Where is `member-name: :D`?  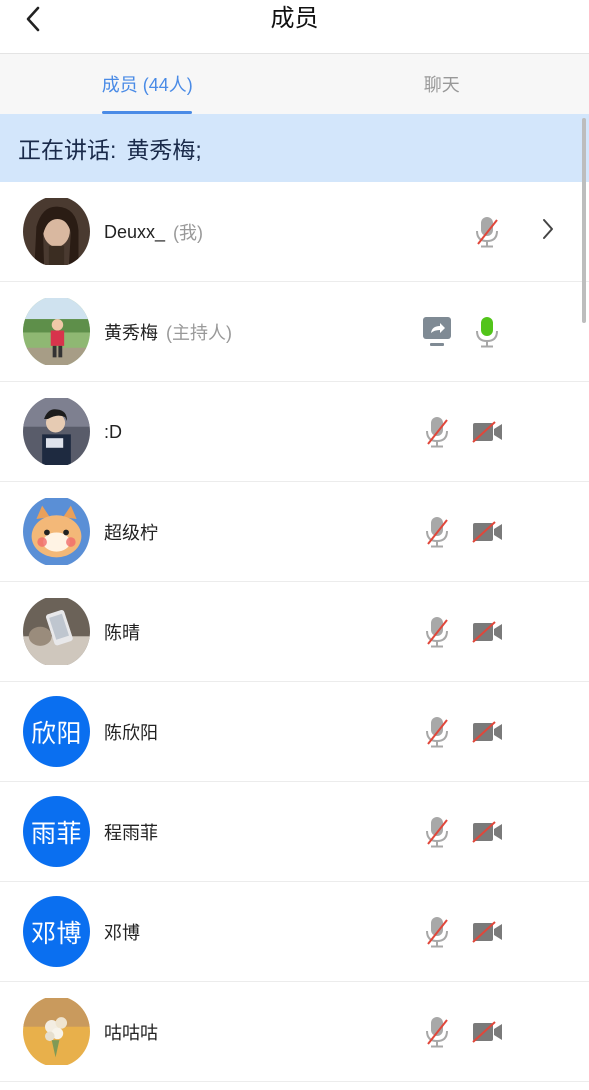
member-name: :D is located at coordinates (113, 431).